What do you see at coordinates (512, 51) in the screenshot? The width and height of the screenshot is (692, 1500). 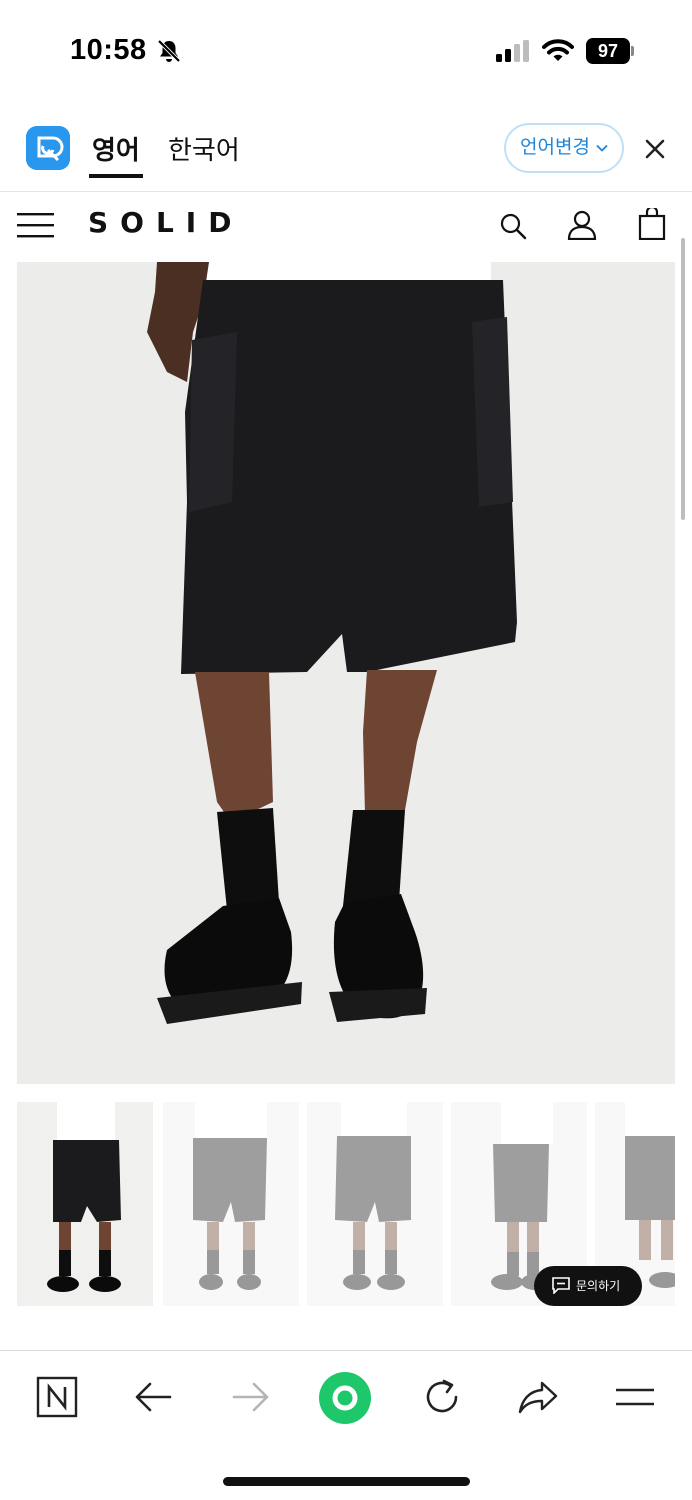 I see `signal-icon` at bounding box center [512, 51].